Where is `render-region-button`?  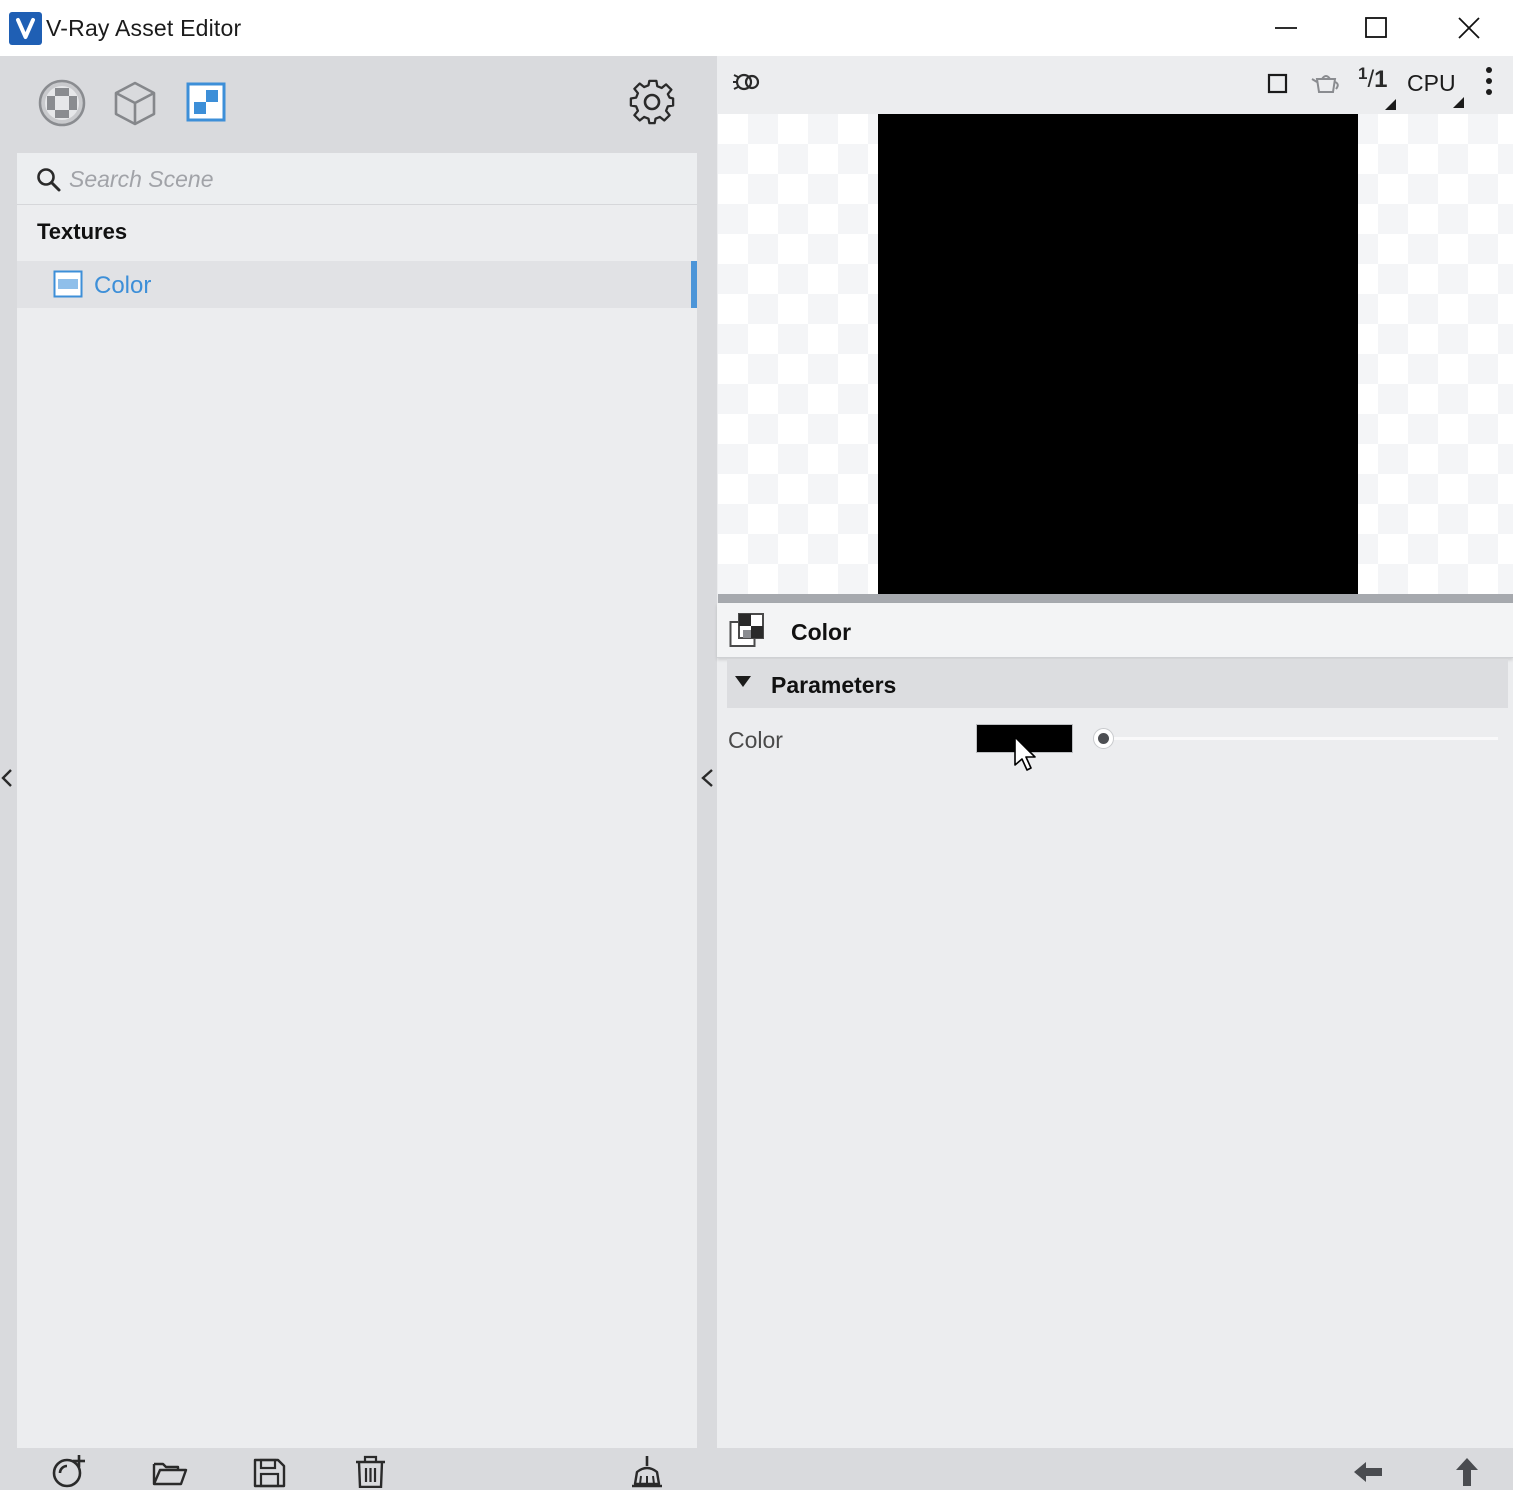 render-region-button is located at coordinates (1278, 84).